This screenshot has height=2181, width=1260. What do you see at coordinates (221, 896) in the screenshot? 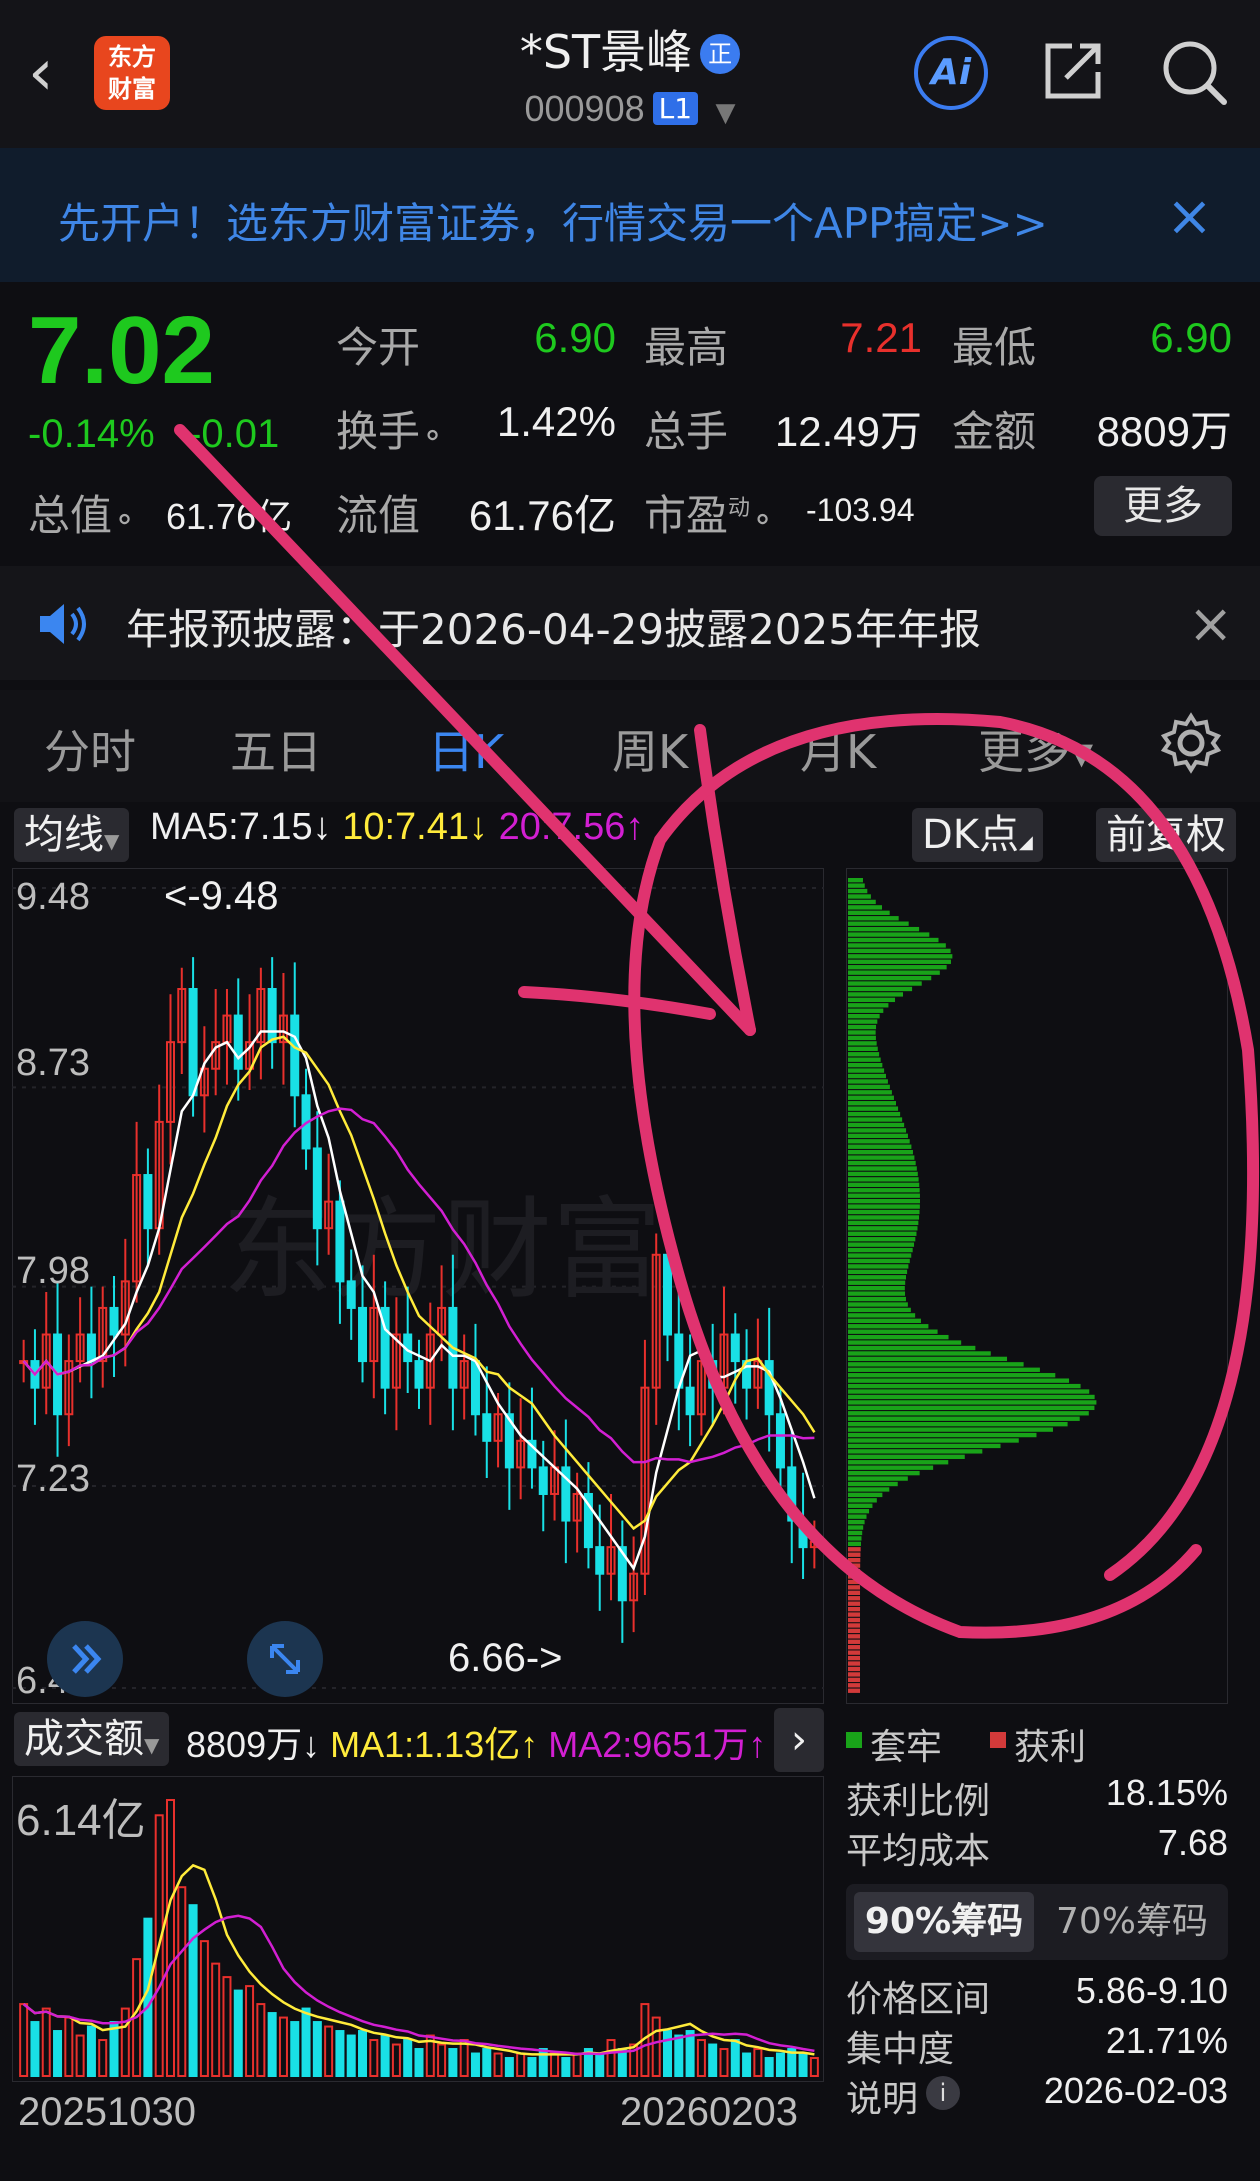
I see `max-price-label: <-9.48` at bounding box center [221, 896].